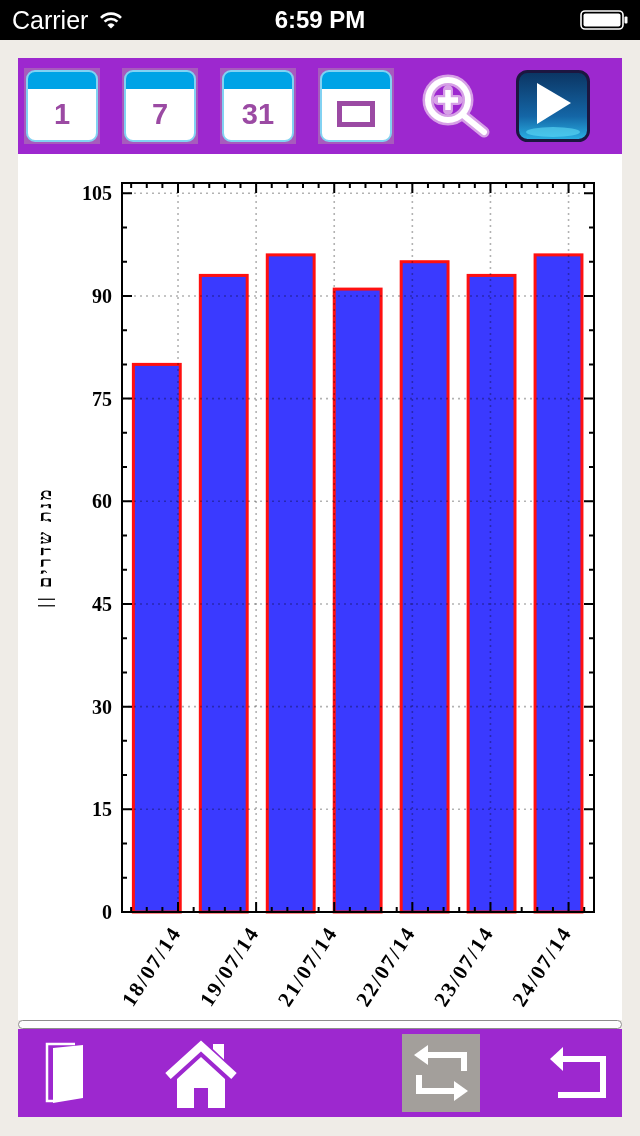  What do you see at coordinates (97, 193) in the screenshot?
I see `y-tick-label: 105` at bounding box center [97, 193].